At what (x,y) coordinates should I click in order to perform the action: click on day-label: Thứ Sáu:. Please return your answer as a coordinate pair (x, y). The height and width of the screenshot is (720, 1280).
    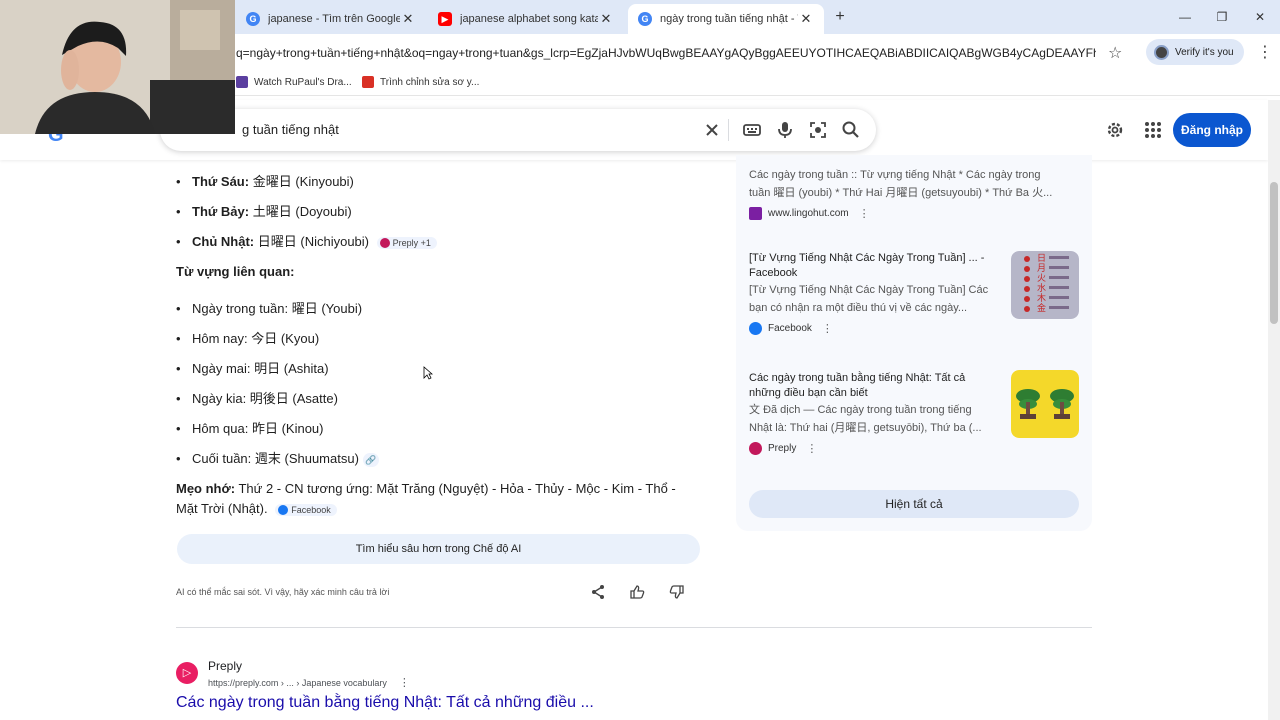
    Looking at the image, I should click on (221, 181).